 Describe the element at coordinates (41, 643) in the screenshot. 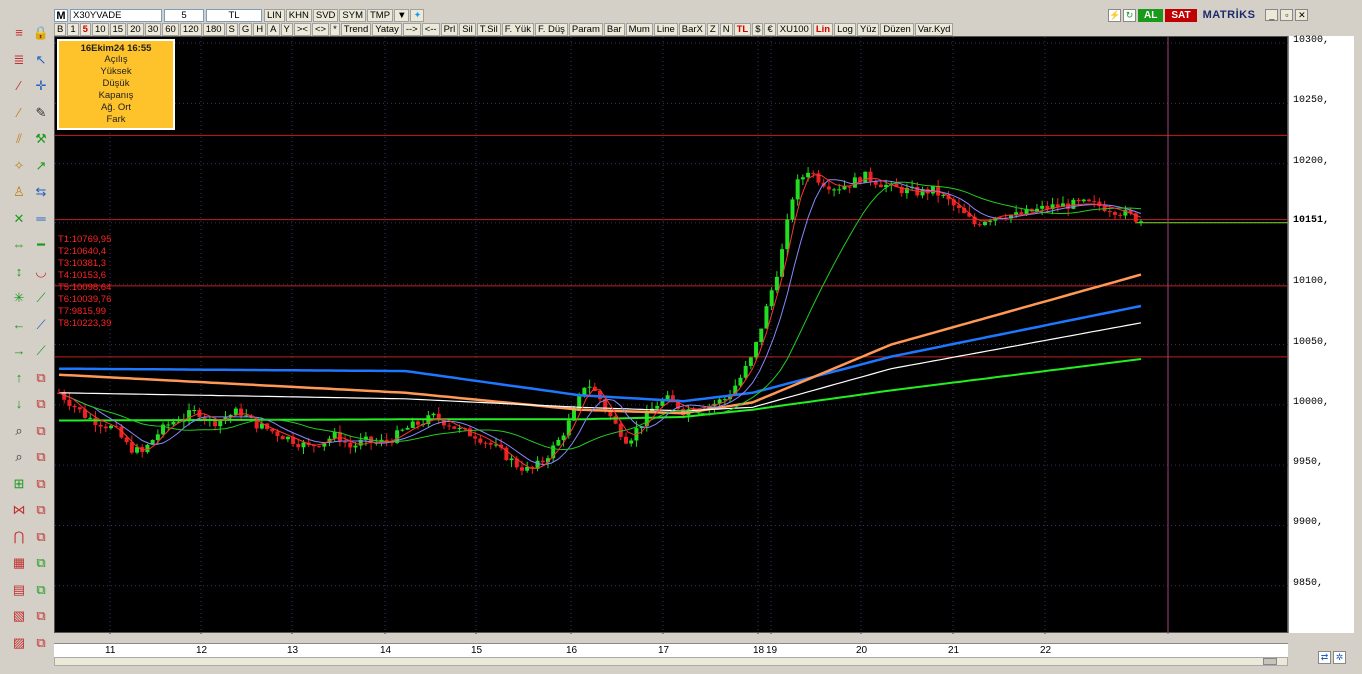

I see `tag-icon: ⧉` at that location.